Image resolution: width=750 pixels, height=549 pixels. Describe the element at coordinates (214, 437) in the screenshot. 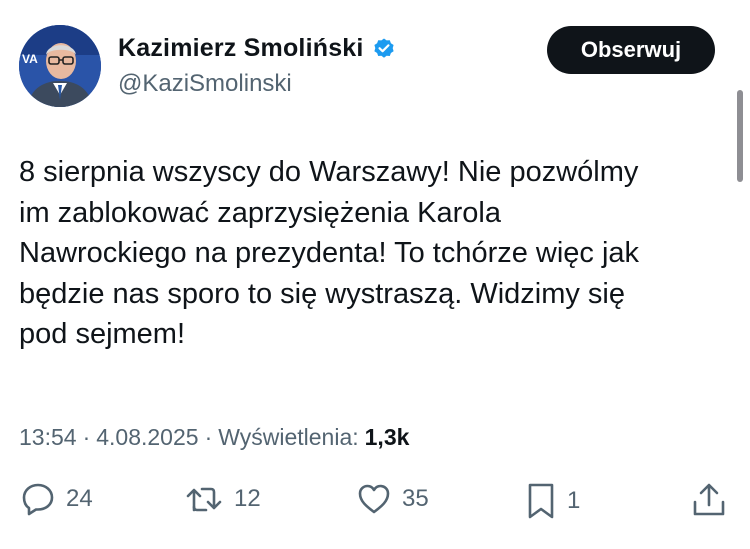

I see `tweet-meta: 13:54 · 4.08.2025 · Wyświetlenia: 1,3k` at that location.